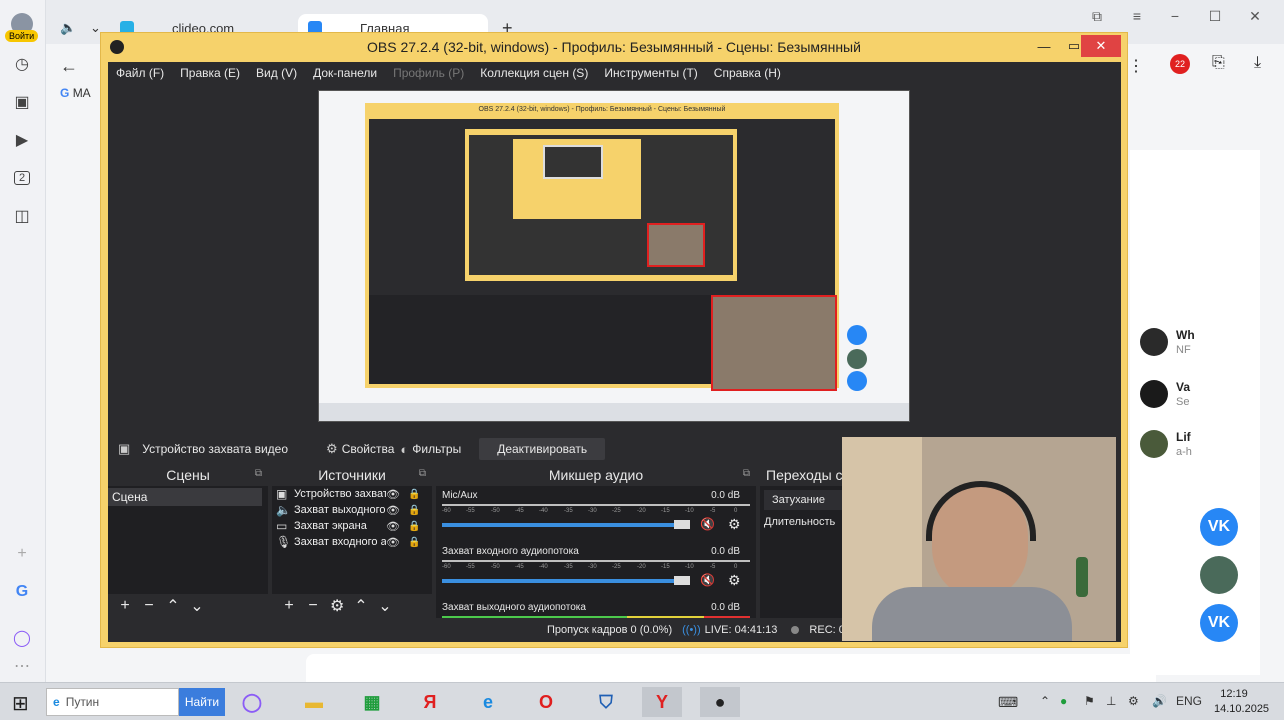 Image resolution: width=1284 pixels, height=720 pixels. What do you see at coordinates (125, 606) in the screenshot?
I see `add-scene-button: +` at bounding box center [125, 606].